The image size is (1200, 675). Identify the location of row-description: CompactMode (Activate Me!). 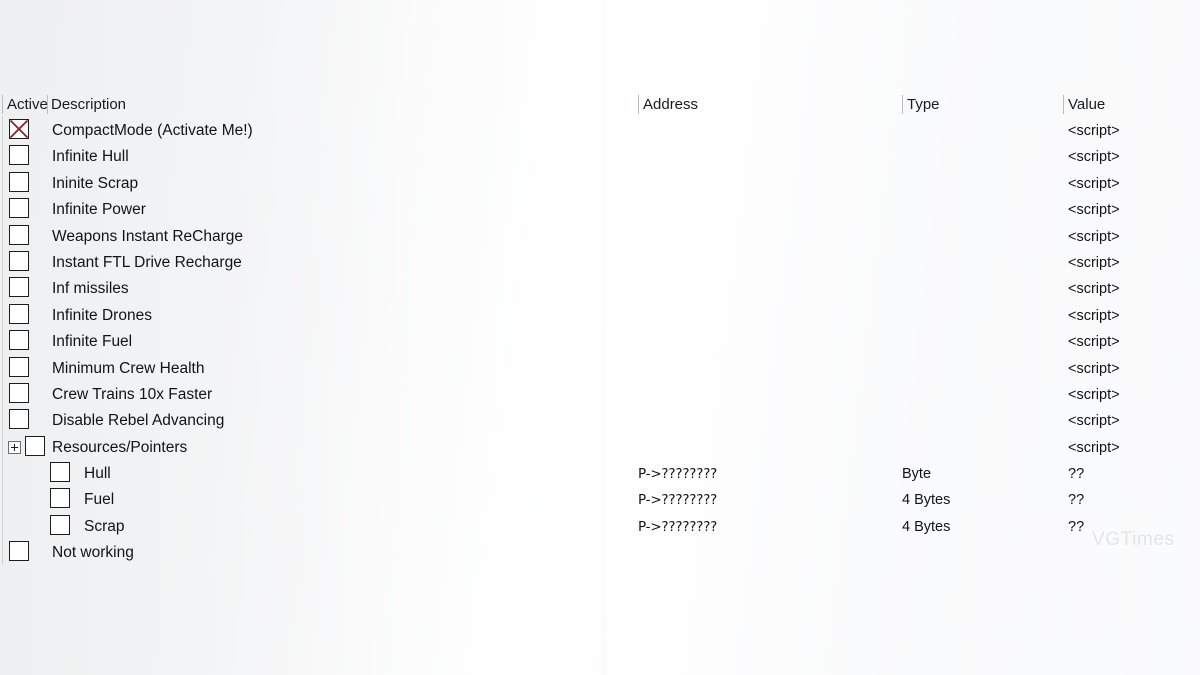
(152, 130).